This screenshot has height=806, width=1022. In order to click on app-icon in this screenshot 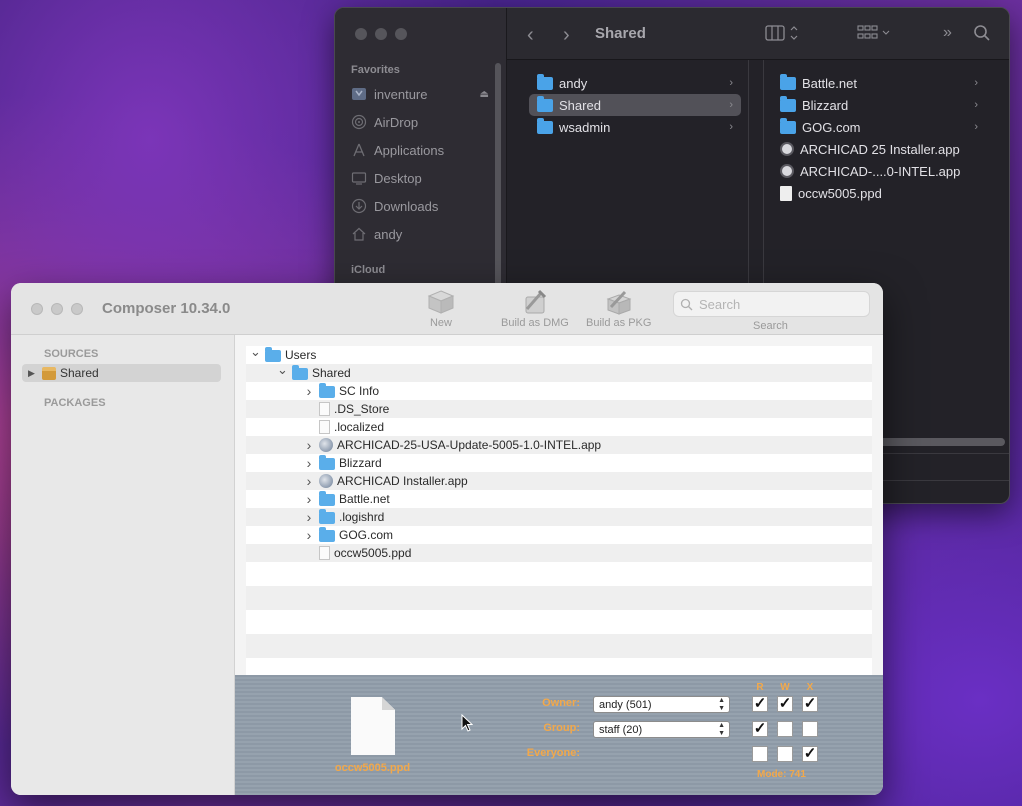, I will do `click(787, 149)`.